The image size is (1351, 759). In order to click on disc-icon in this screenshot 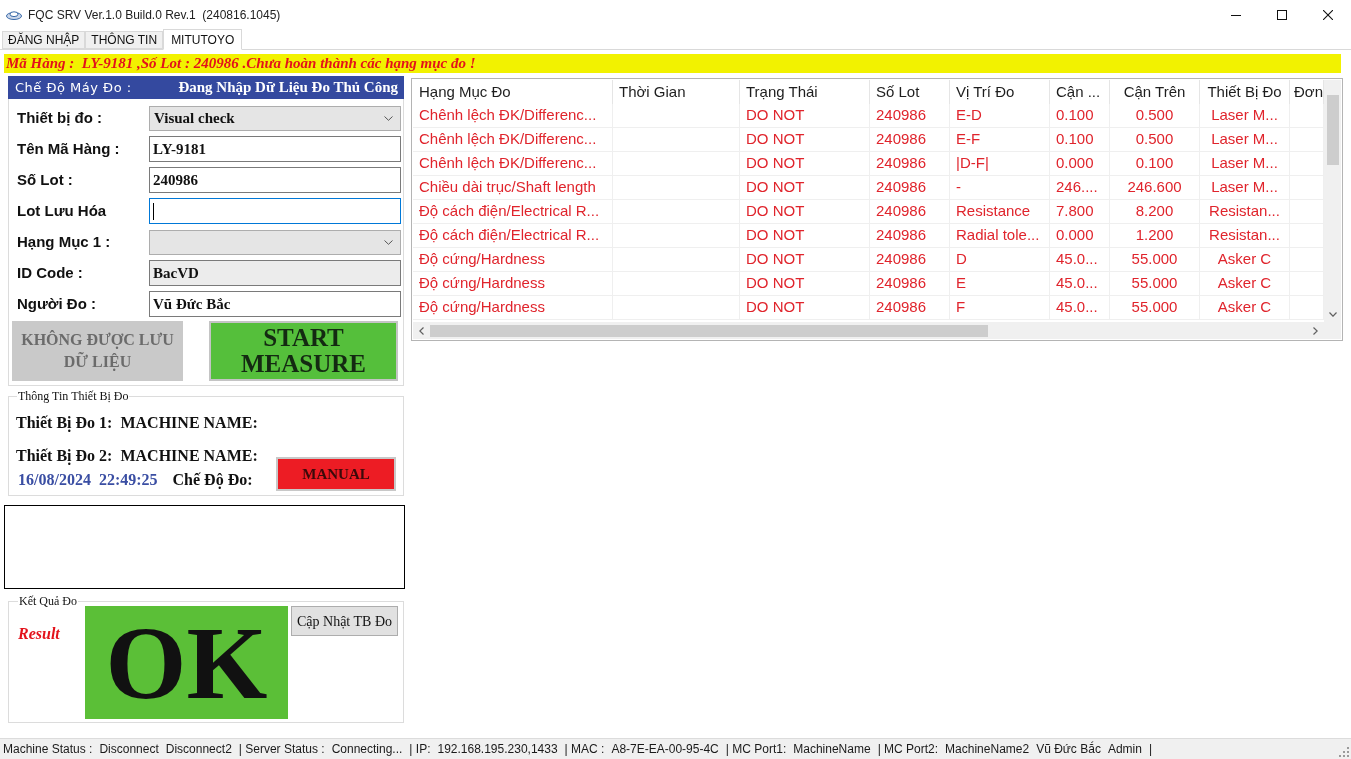, I will do `click(14, 15)`.